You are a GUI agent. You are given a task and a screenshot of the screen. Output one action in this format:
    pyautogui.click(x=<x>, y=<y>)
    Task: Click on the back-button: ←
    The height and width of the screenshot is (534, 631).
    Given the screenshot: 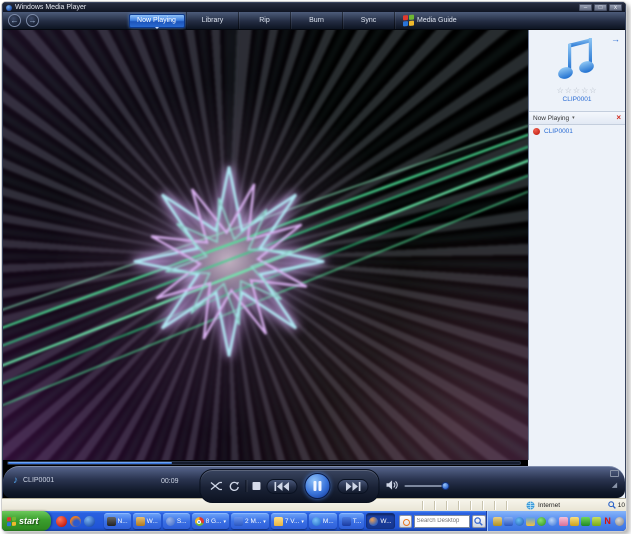 What is the action you would take?
    pyautogui.click(x=14, y=20)
    